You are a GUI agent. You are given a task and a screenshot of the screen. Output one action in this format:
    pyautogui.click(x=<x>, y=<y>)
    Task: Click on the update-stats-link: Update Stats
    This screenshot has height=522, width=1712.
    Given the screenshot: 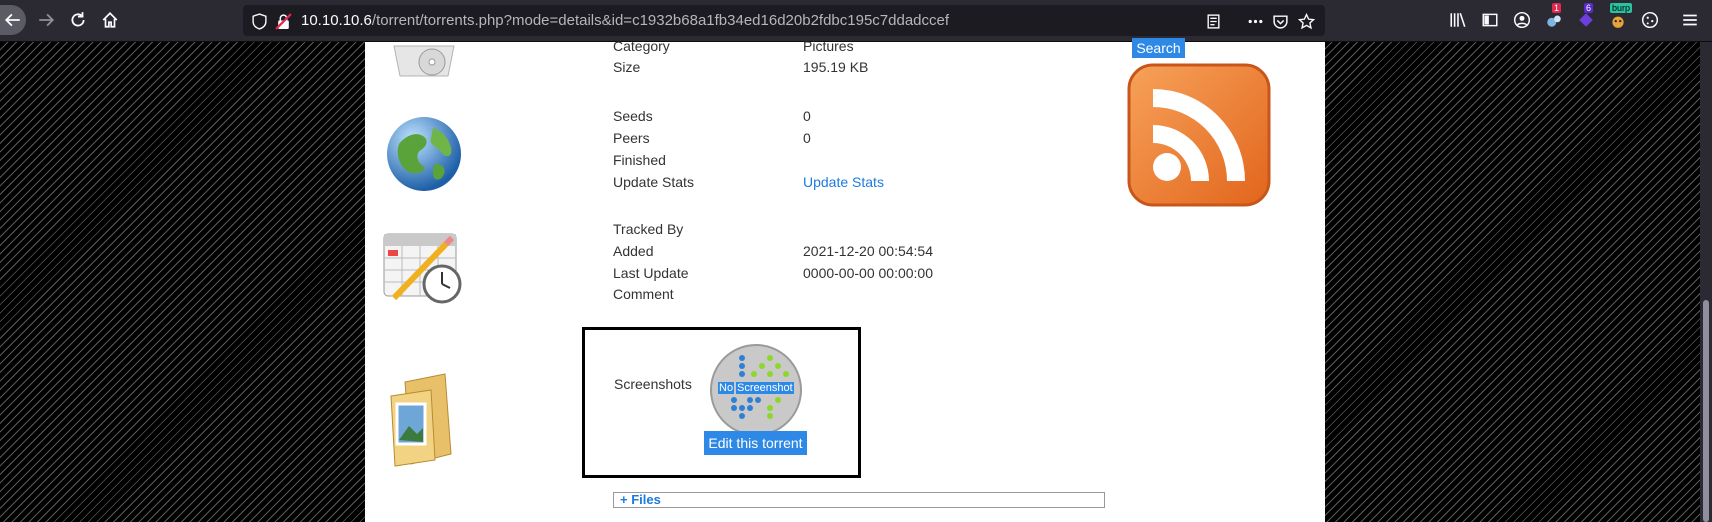 What is the action you would take?
    pyautogui.click(x=843, y=182)
    